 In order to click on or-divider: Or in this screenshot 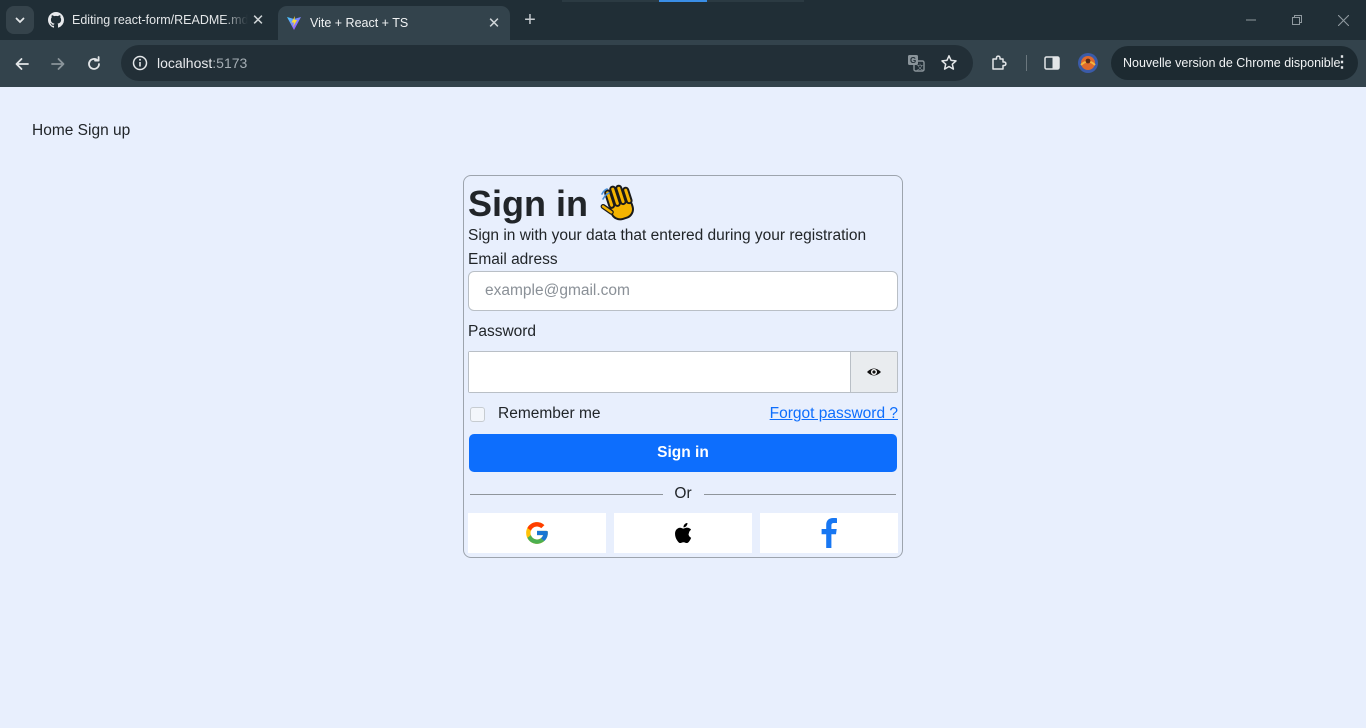, I will do `click(683, 494)`.